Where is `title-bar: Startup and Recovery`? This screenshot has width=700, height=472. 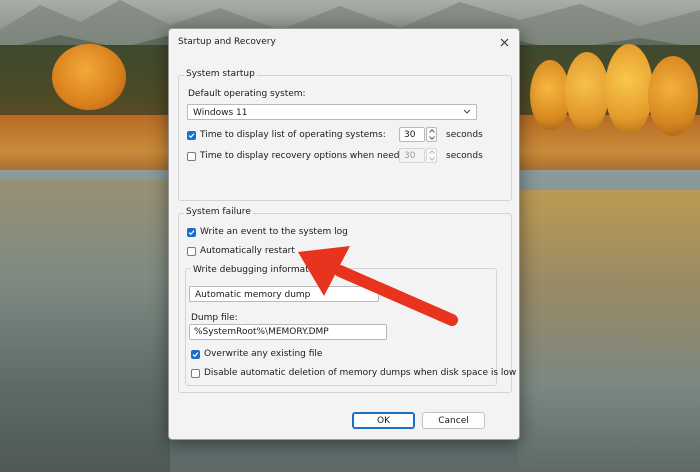 title-bar: Startup and Recovery is located at coordinates (344, 42).